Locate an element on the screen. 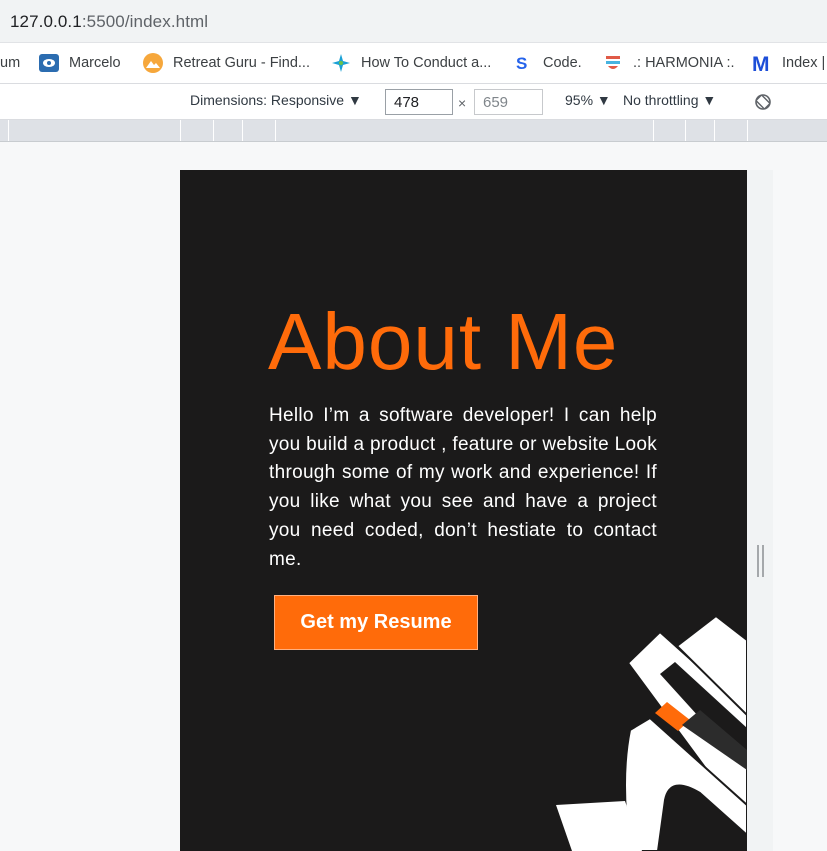 The height and width of the screenshot is (851, 827). star-logo-icon is located at coordinates (341, 63).